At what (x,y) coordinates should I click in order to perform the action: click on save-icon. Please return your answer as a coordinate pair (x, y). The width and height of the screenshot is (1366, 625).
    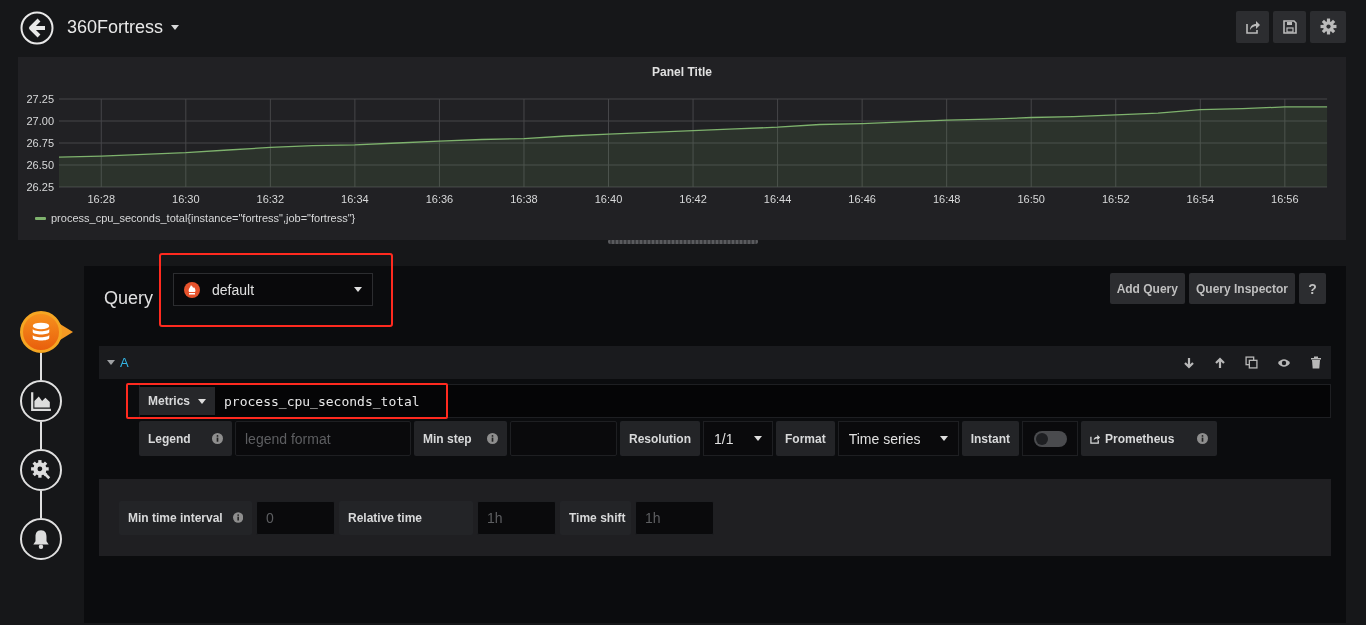
    Looking at the image, I should click on (1289, 26).